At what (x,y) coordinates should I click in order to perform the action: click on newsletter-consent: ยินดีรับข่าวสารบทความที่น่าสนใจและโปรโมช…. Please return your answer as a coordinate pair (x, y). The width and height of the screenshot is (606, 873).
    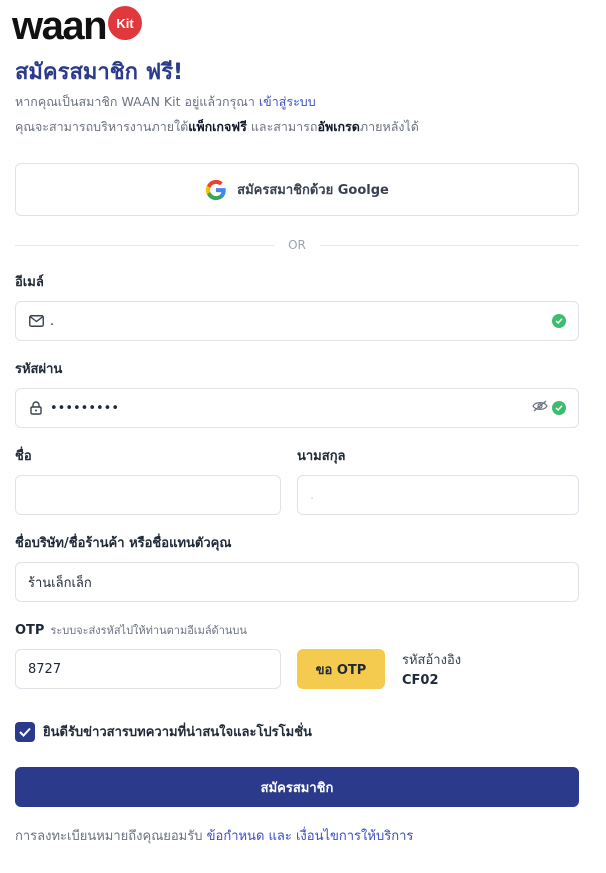
    Looking at the image, I should click on (163, 731).